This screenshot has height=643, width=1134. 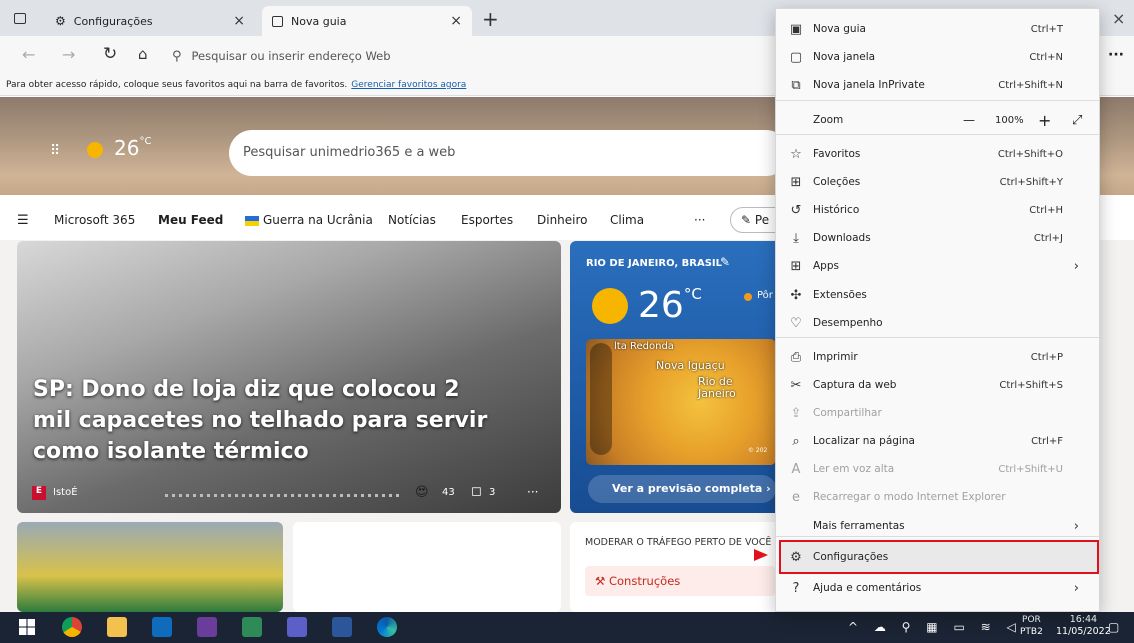 I want to click on home-icon: ⌂, so click(x=143, y=54).